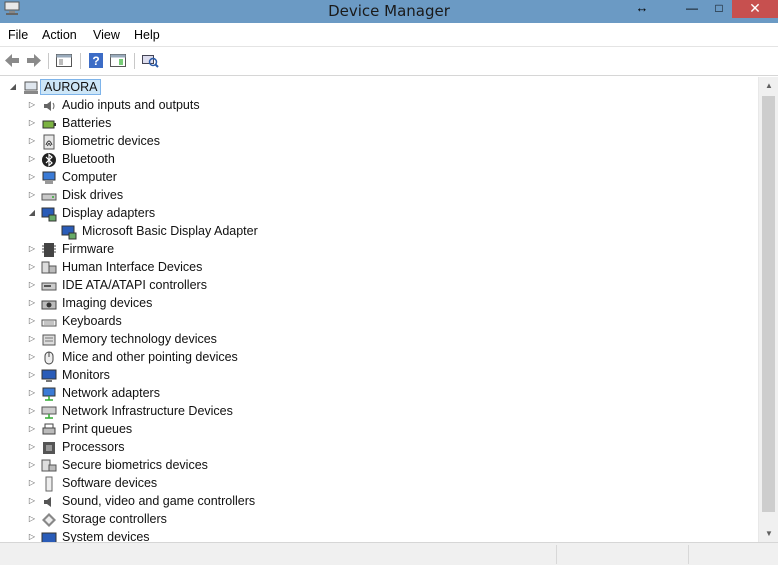  I want to click on maximize-button: □, so click(719, 10).